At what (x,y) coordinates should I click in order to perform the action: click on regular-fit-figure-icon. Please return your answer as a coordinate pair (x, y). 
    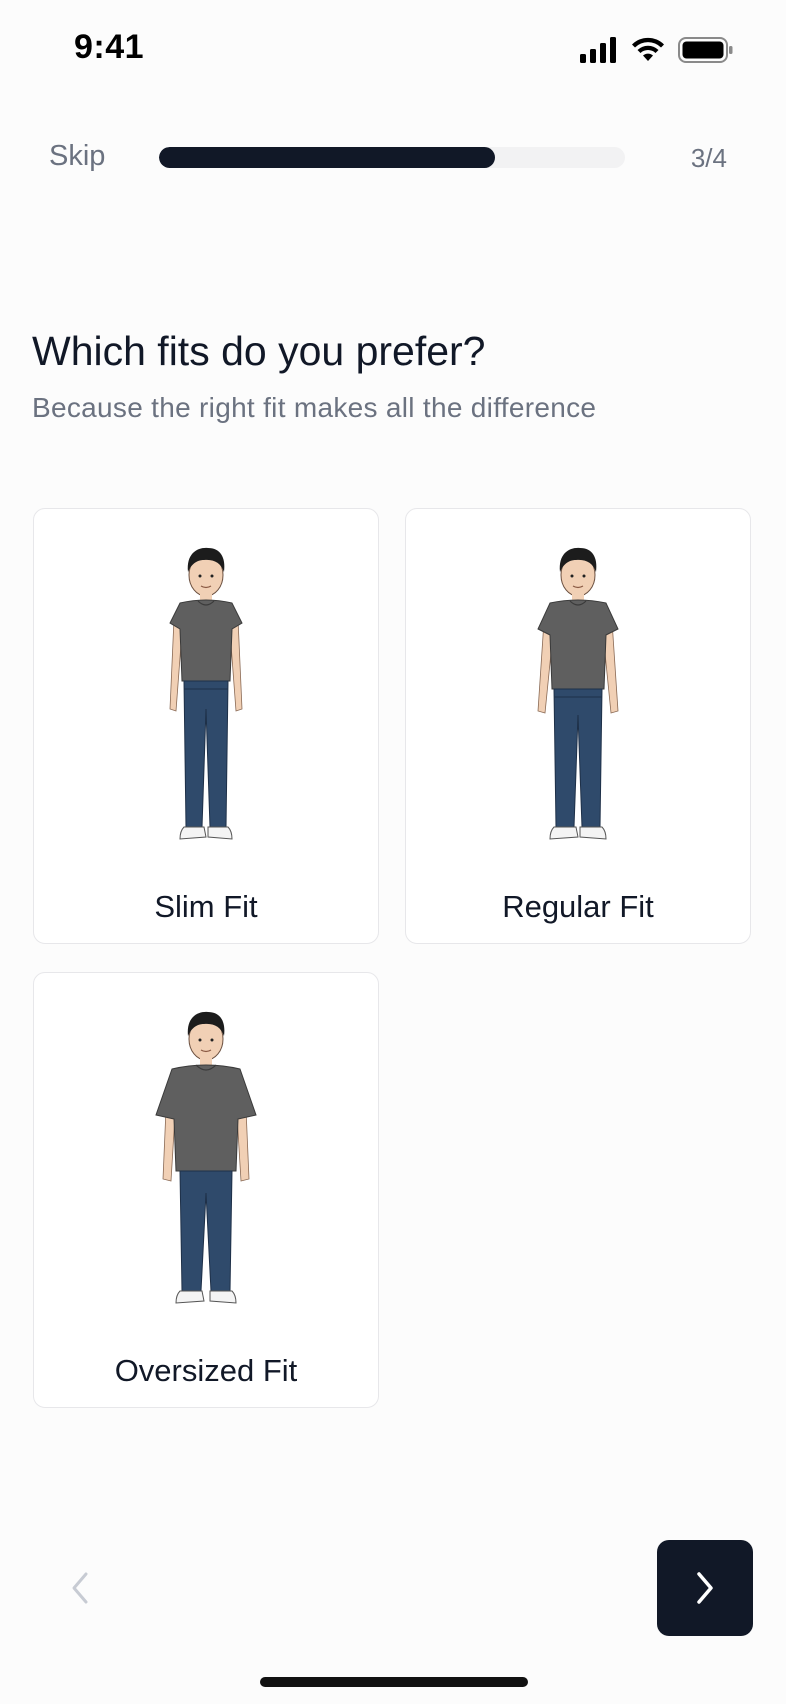
    Looking at the image, I should click on (578, 693).